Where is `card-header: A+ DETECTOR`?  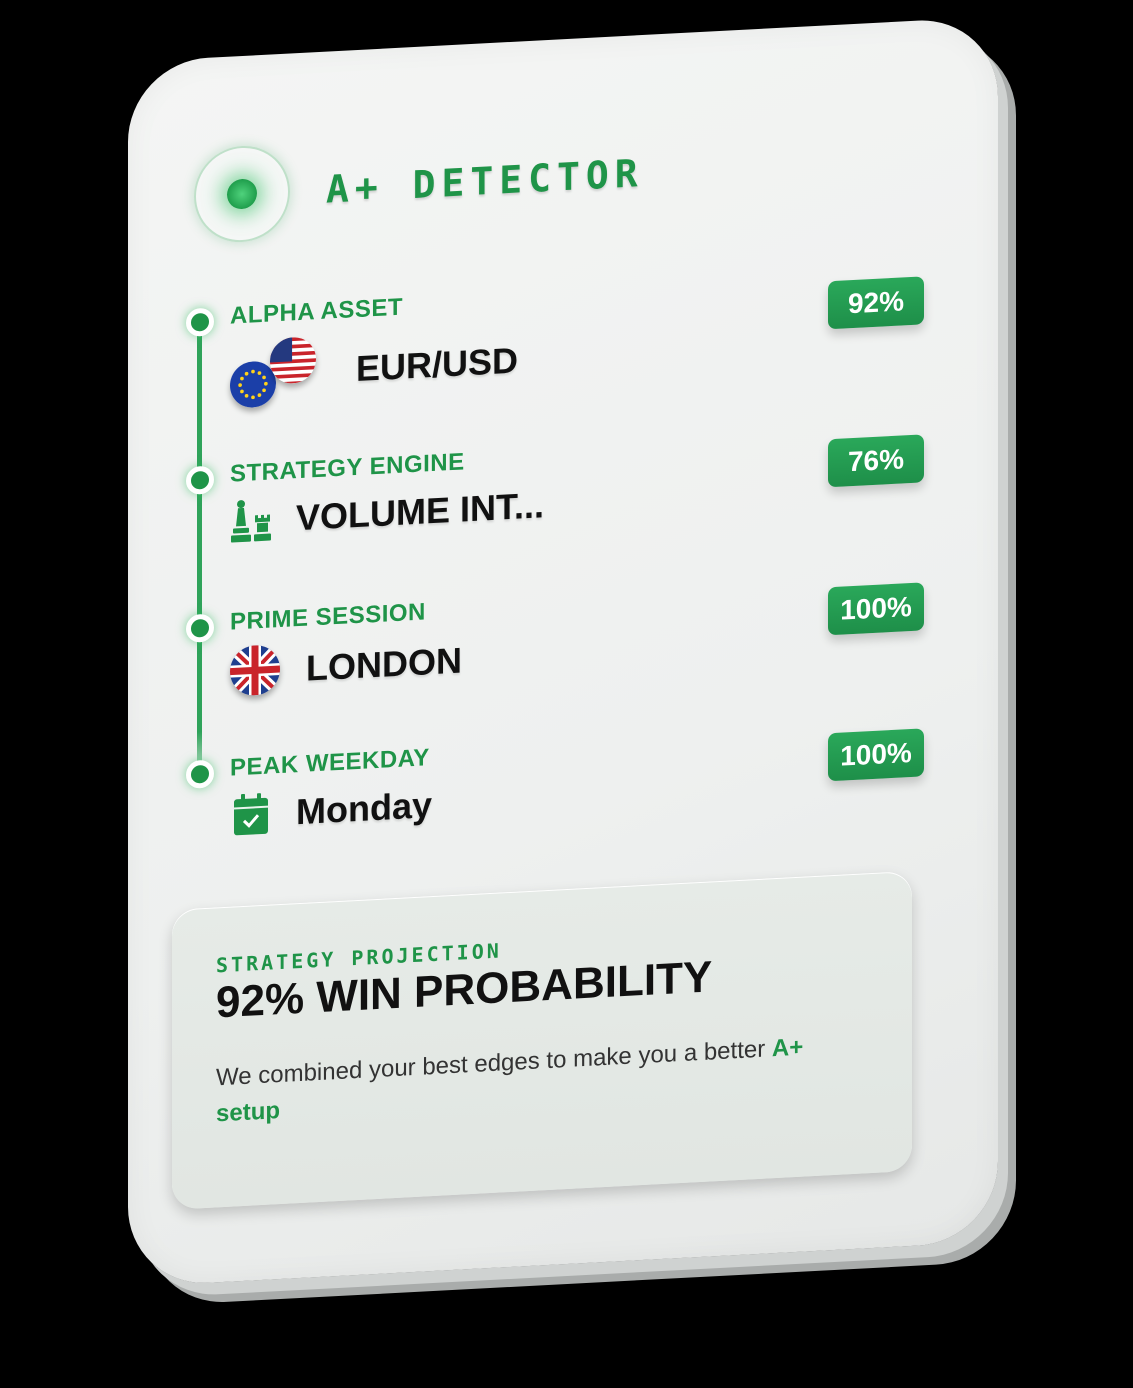
card-header: A+ DETECTOR is located at coordinates (419, 185).